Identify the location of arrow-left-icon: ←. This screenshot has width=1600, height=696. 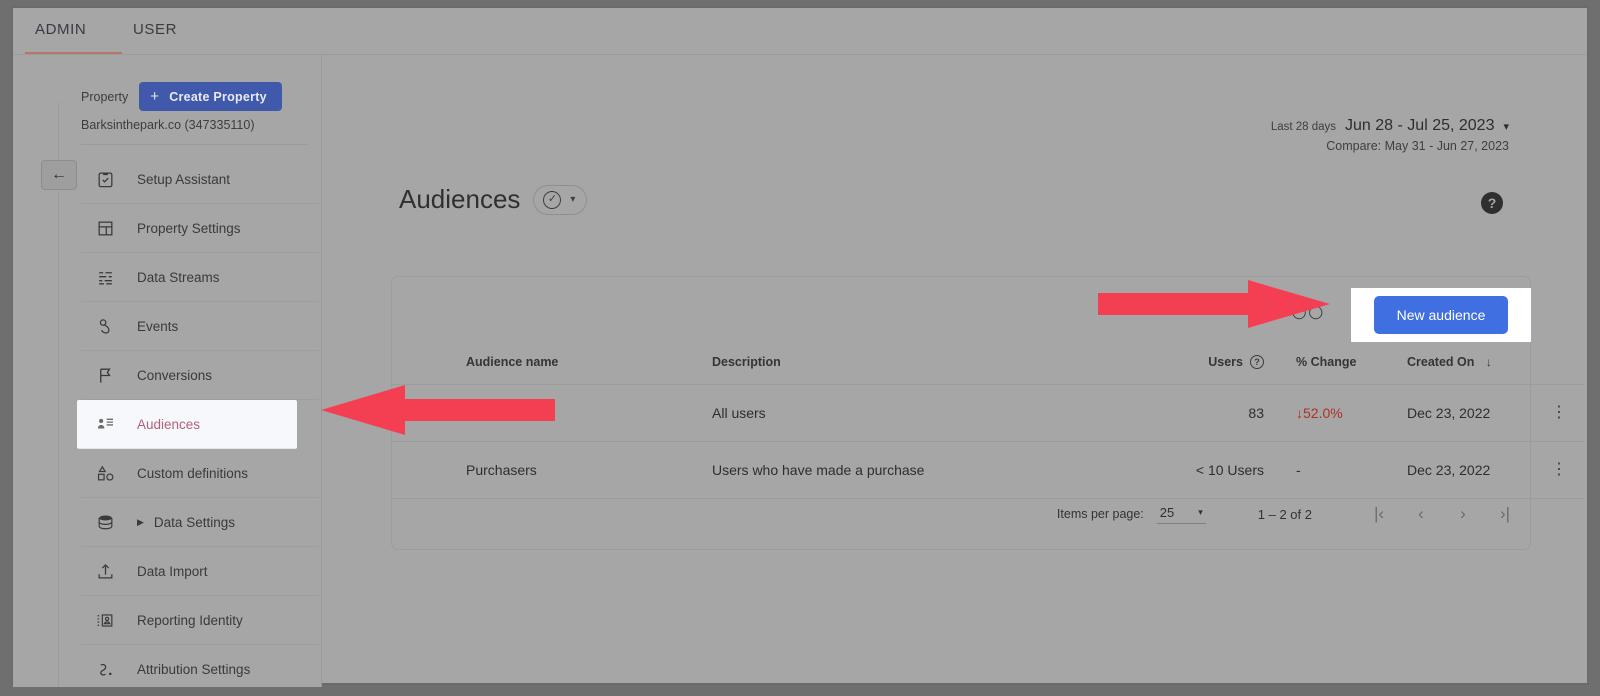
(59, 174).